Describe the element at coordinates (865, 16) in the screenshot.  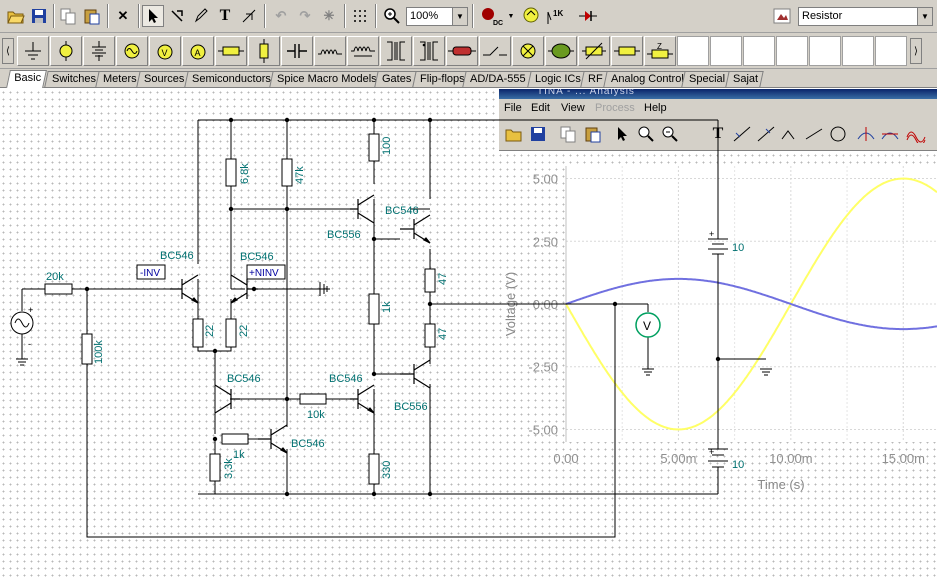
I see `component-select: Resistor ▼` at that location.